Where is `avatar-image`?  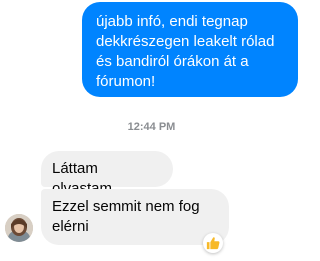
avatar-image is located at coordinates (19, 228).